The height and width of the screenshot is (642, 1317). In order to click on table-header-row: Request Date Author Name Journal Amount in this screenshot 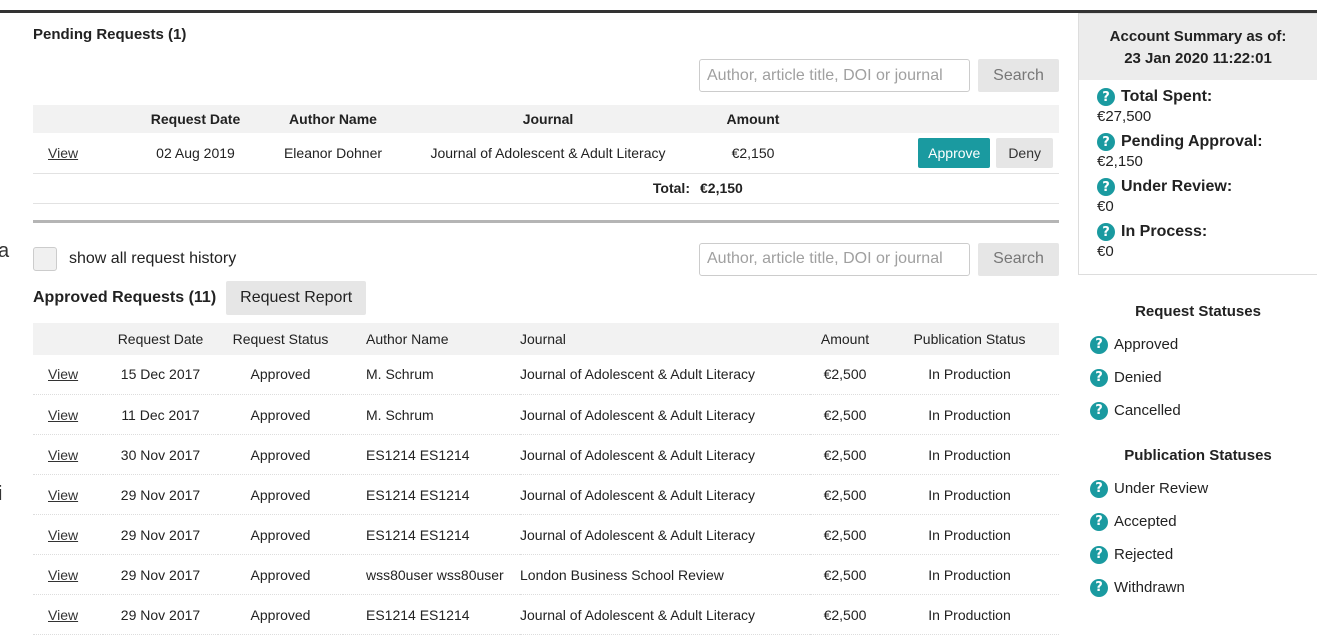, I will do `click(546, 119)`.